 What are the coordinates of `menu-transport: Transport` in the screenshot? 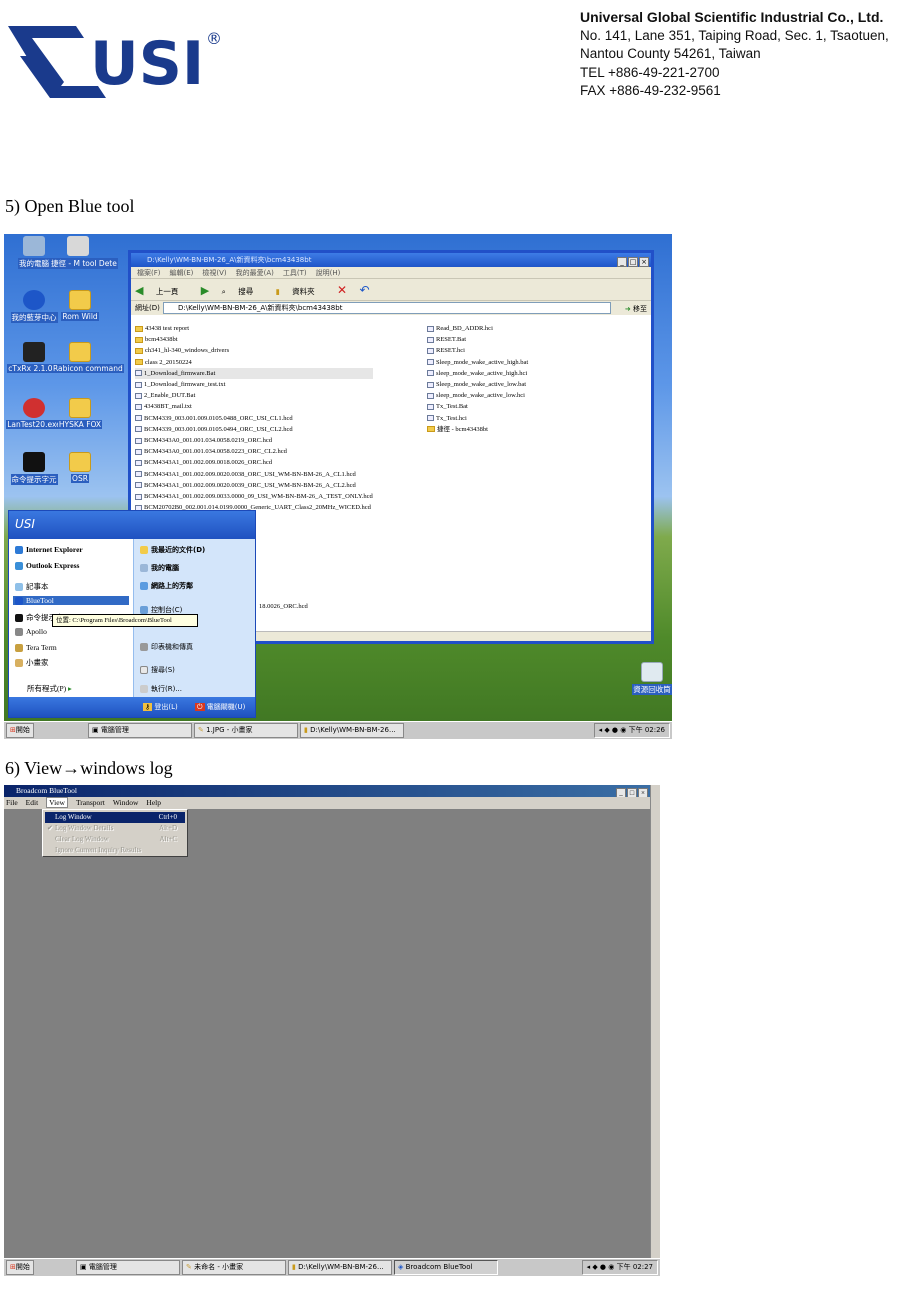 It's located at (90, 802).